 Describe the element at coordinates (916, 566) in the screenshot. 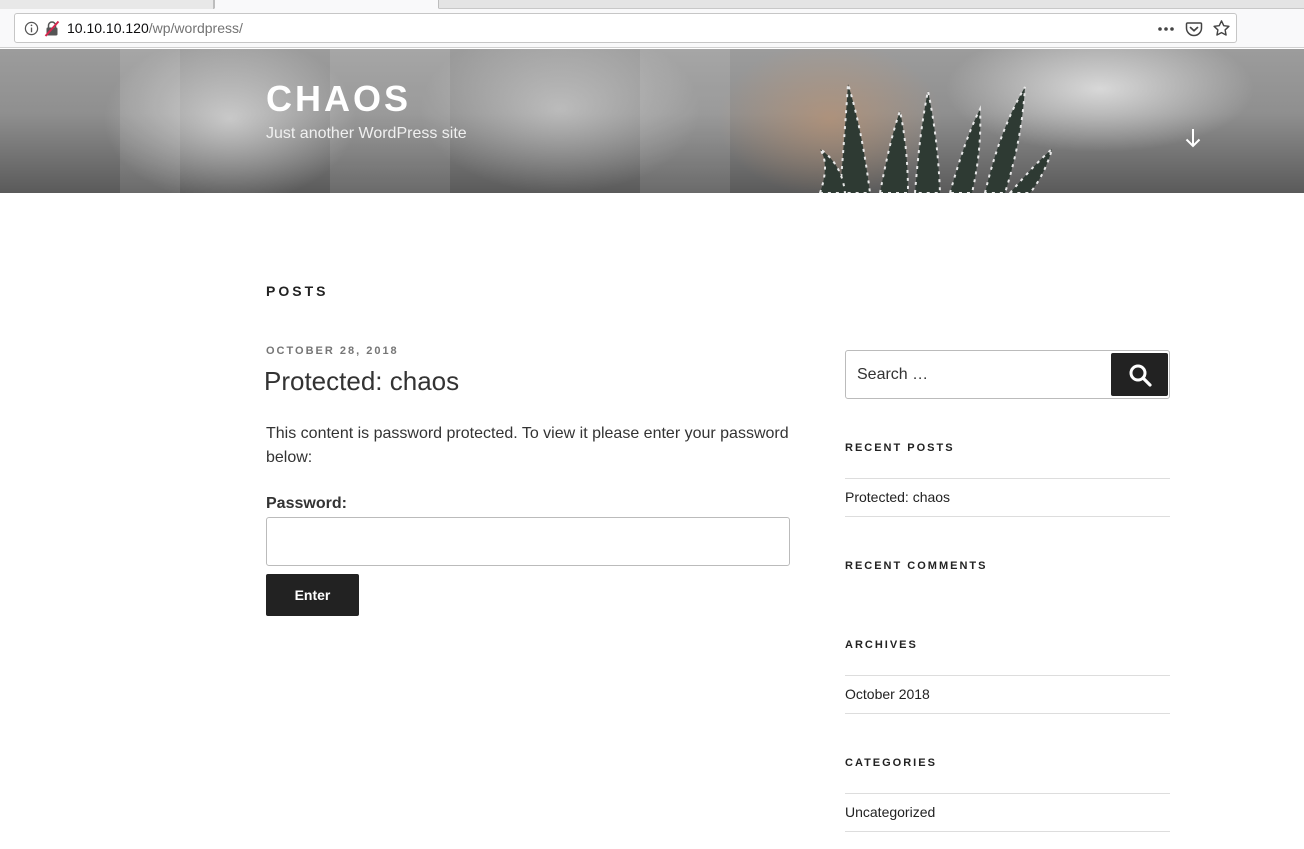

I see `recent-comments-title: RECENT COMMENTS` at that location.